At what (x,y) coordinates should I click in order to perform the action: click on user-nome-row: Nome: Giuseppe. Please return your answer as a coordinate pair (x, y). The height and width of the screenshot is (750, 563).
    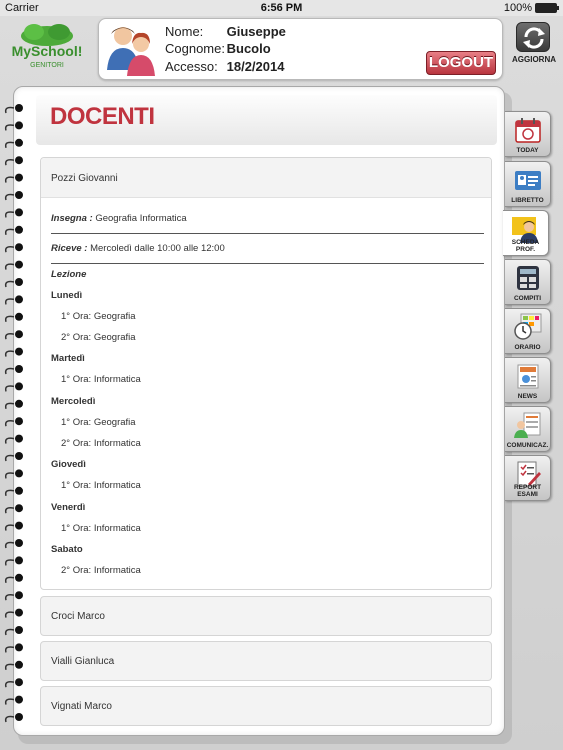
    Looking at the image, I should click on (225, 31).